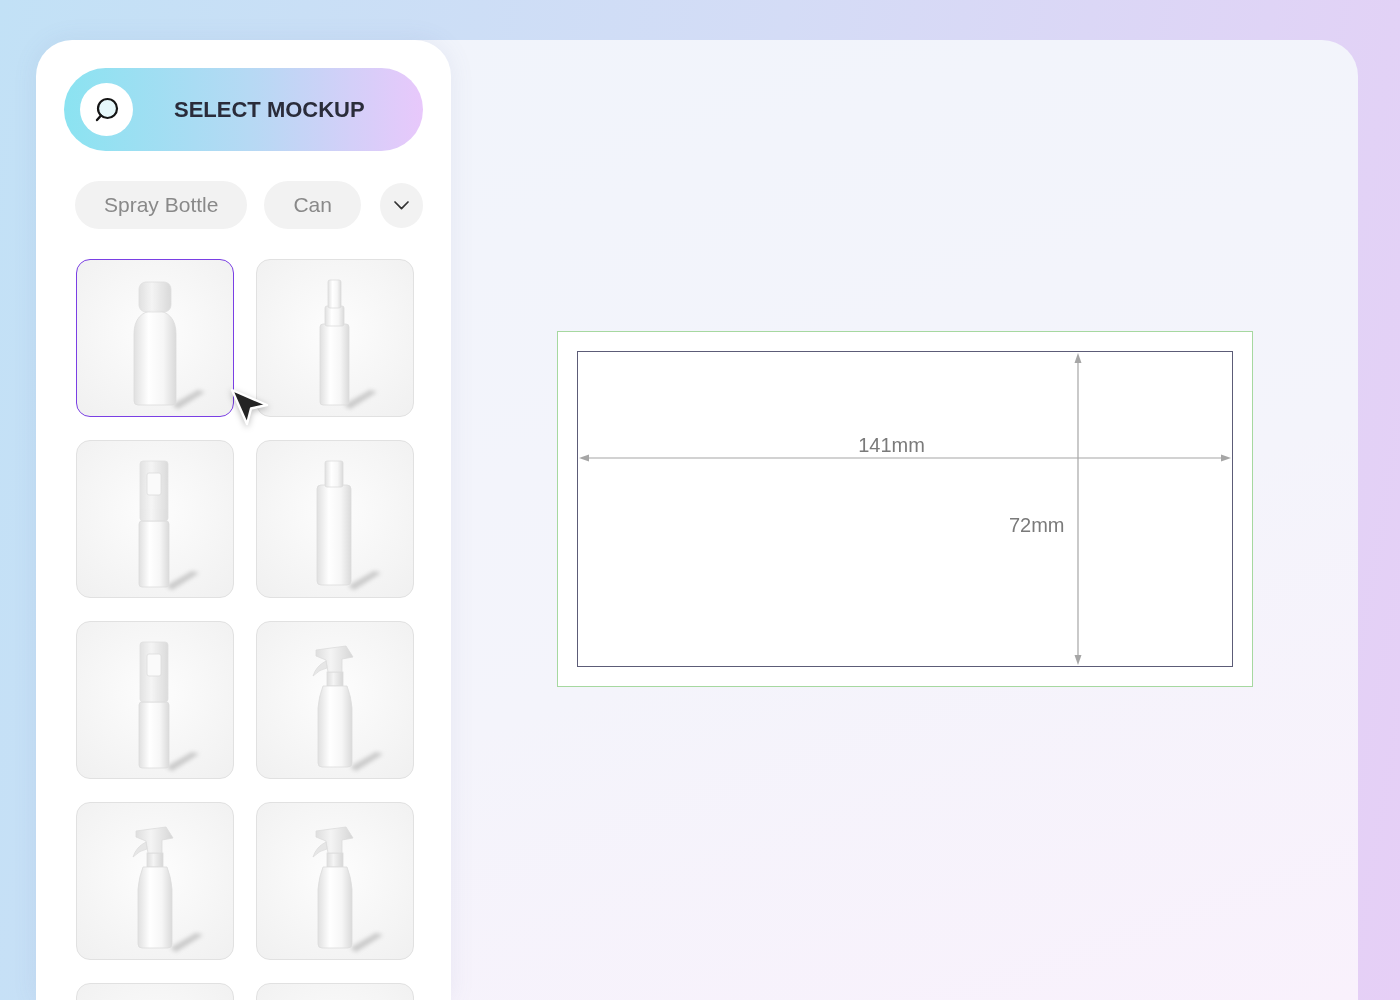 The width and height of the screenshot is (1400, 1000). I want to click on select-mockup-button: SELECT MOCKUP, so click(243, 109).